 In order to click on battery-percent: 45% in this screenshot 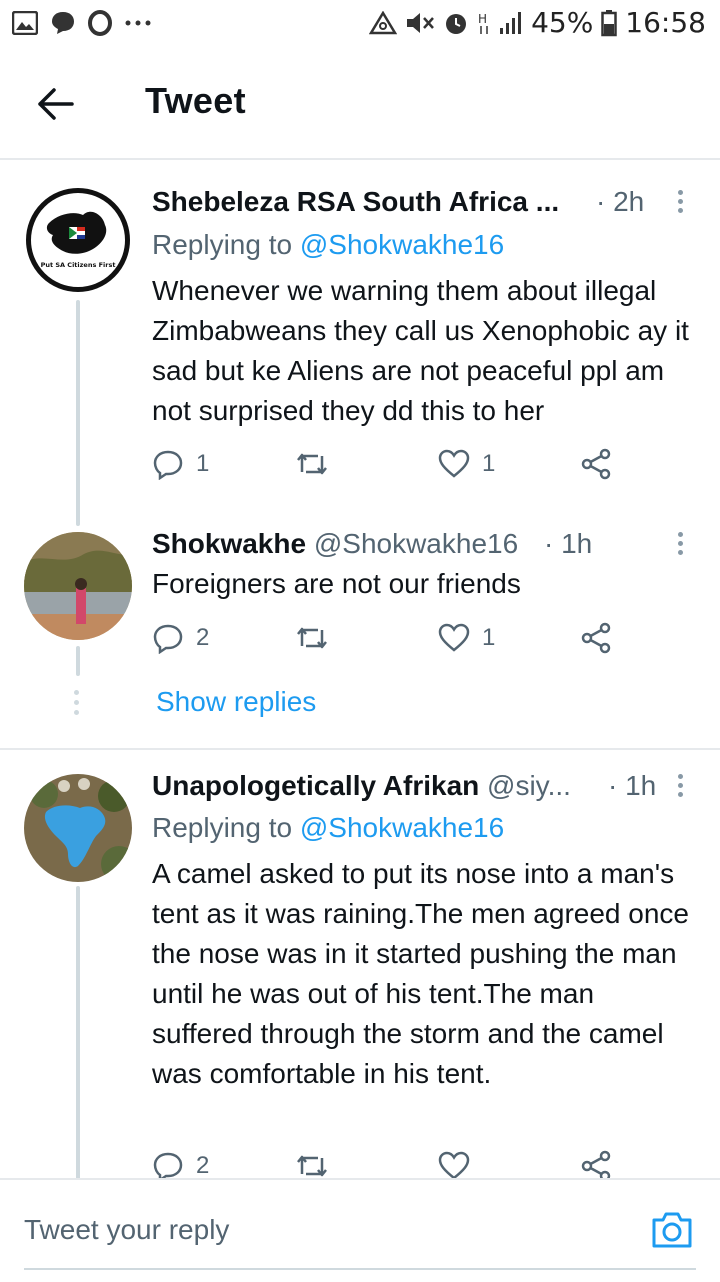, I will do `click(562, 22)`.